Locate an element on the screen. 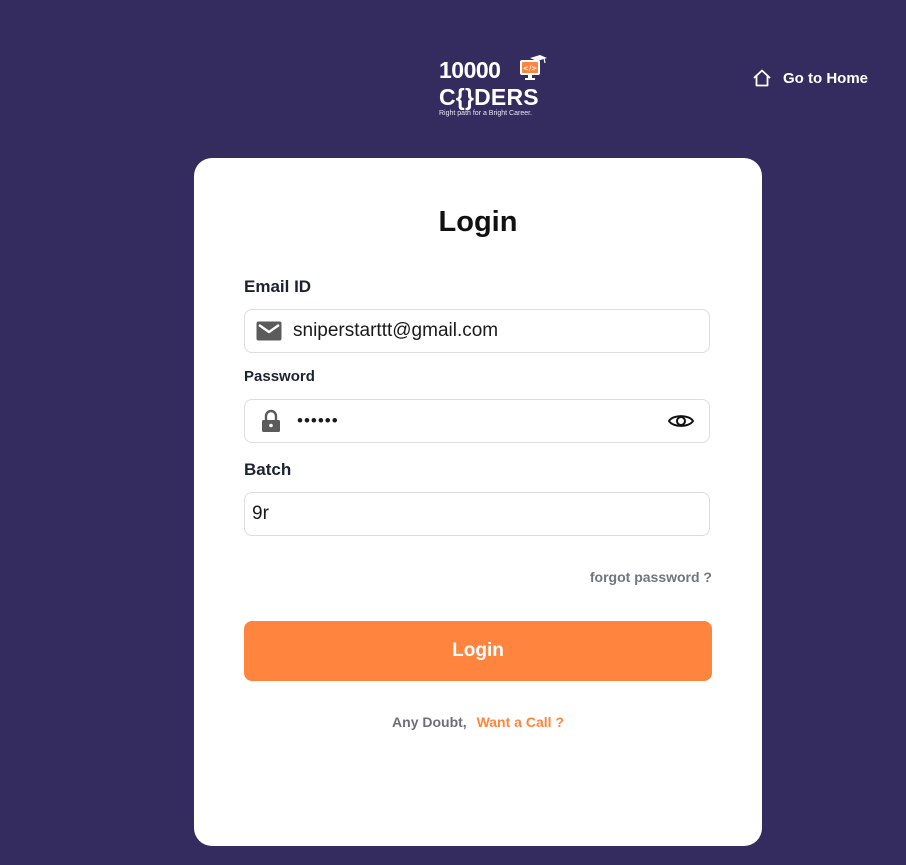 The width and height of the screenshot is (906, 865). go-to-home-label: Go to Home is located at coordinates (825, 78).